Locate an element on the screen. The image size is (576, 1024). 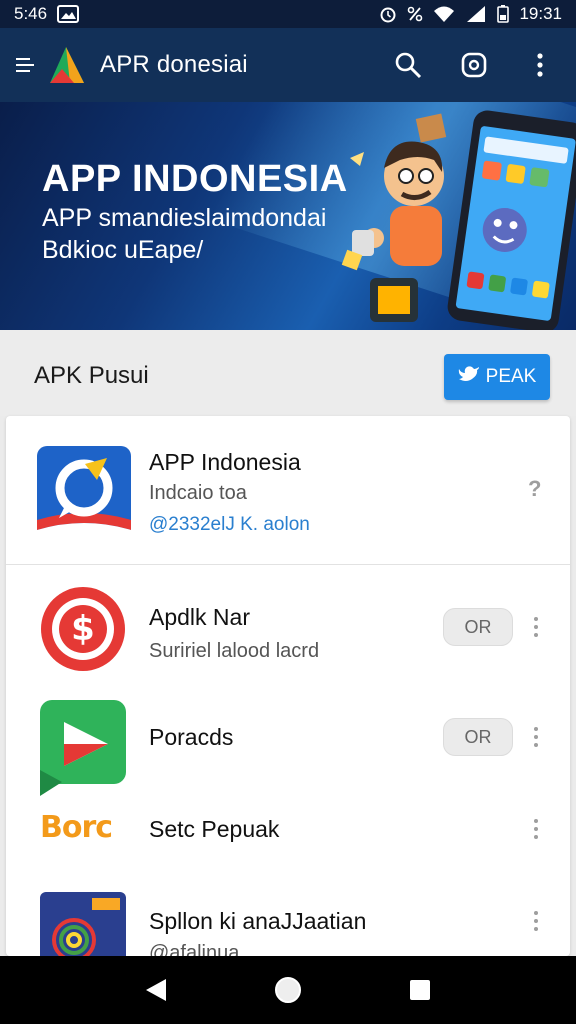
status-bar: 5:46 19:31 is located at coordinates (288, 14).